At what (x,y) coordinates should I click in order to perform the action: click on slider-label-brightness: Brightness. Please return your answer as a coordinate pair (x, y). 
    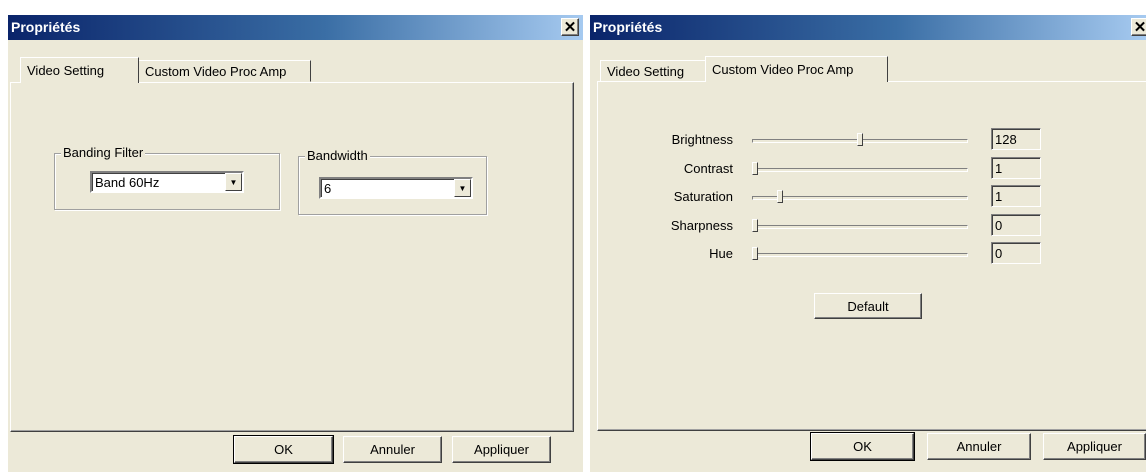
    Looking at the image, I should click on (702, 139).